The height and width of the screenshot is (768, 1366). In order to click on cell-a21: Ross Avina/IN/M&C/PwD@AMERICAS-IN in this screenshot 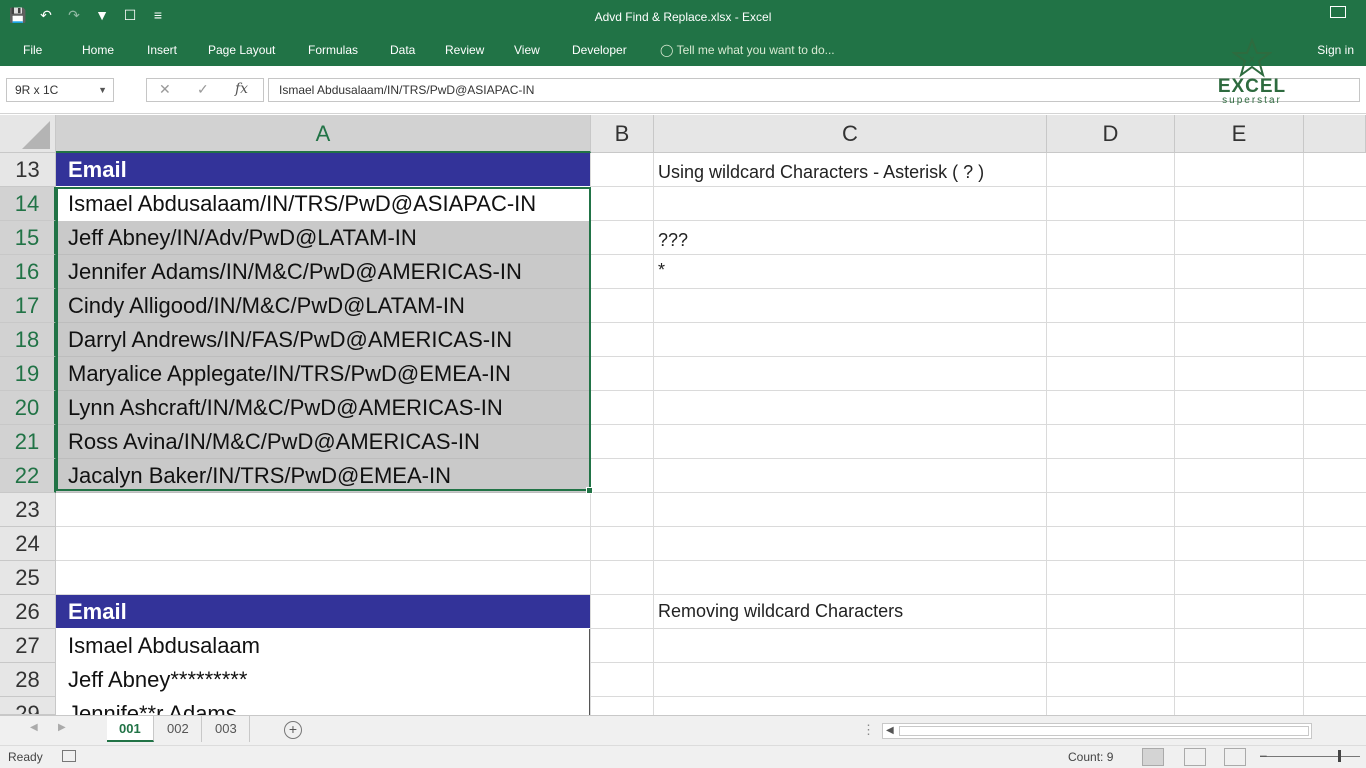, I will do `click(323, 442)`.